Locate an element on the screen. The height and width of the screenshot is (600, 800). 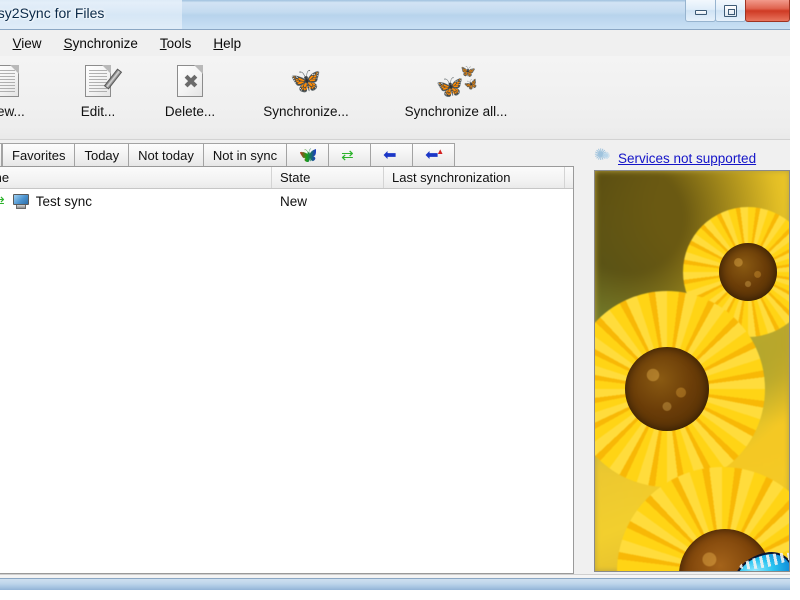
services-not-supported-link: Services not supported is located at coordinates (687, 158).